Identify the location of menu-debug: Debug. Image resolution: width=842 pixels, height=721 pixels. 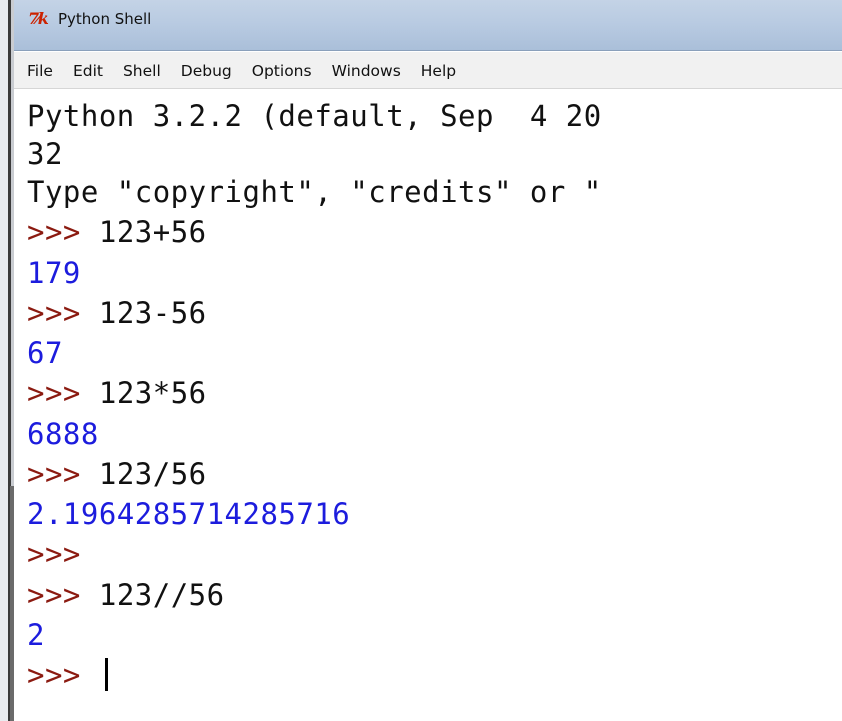
(206, 70).